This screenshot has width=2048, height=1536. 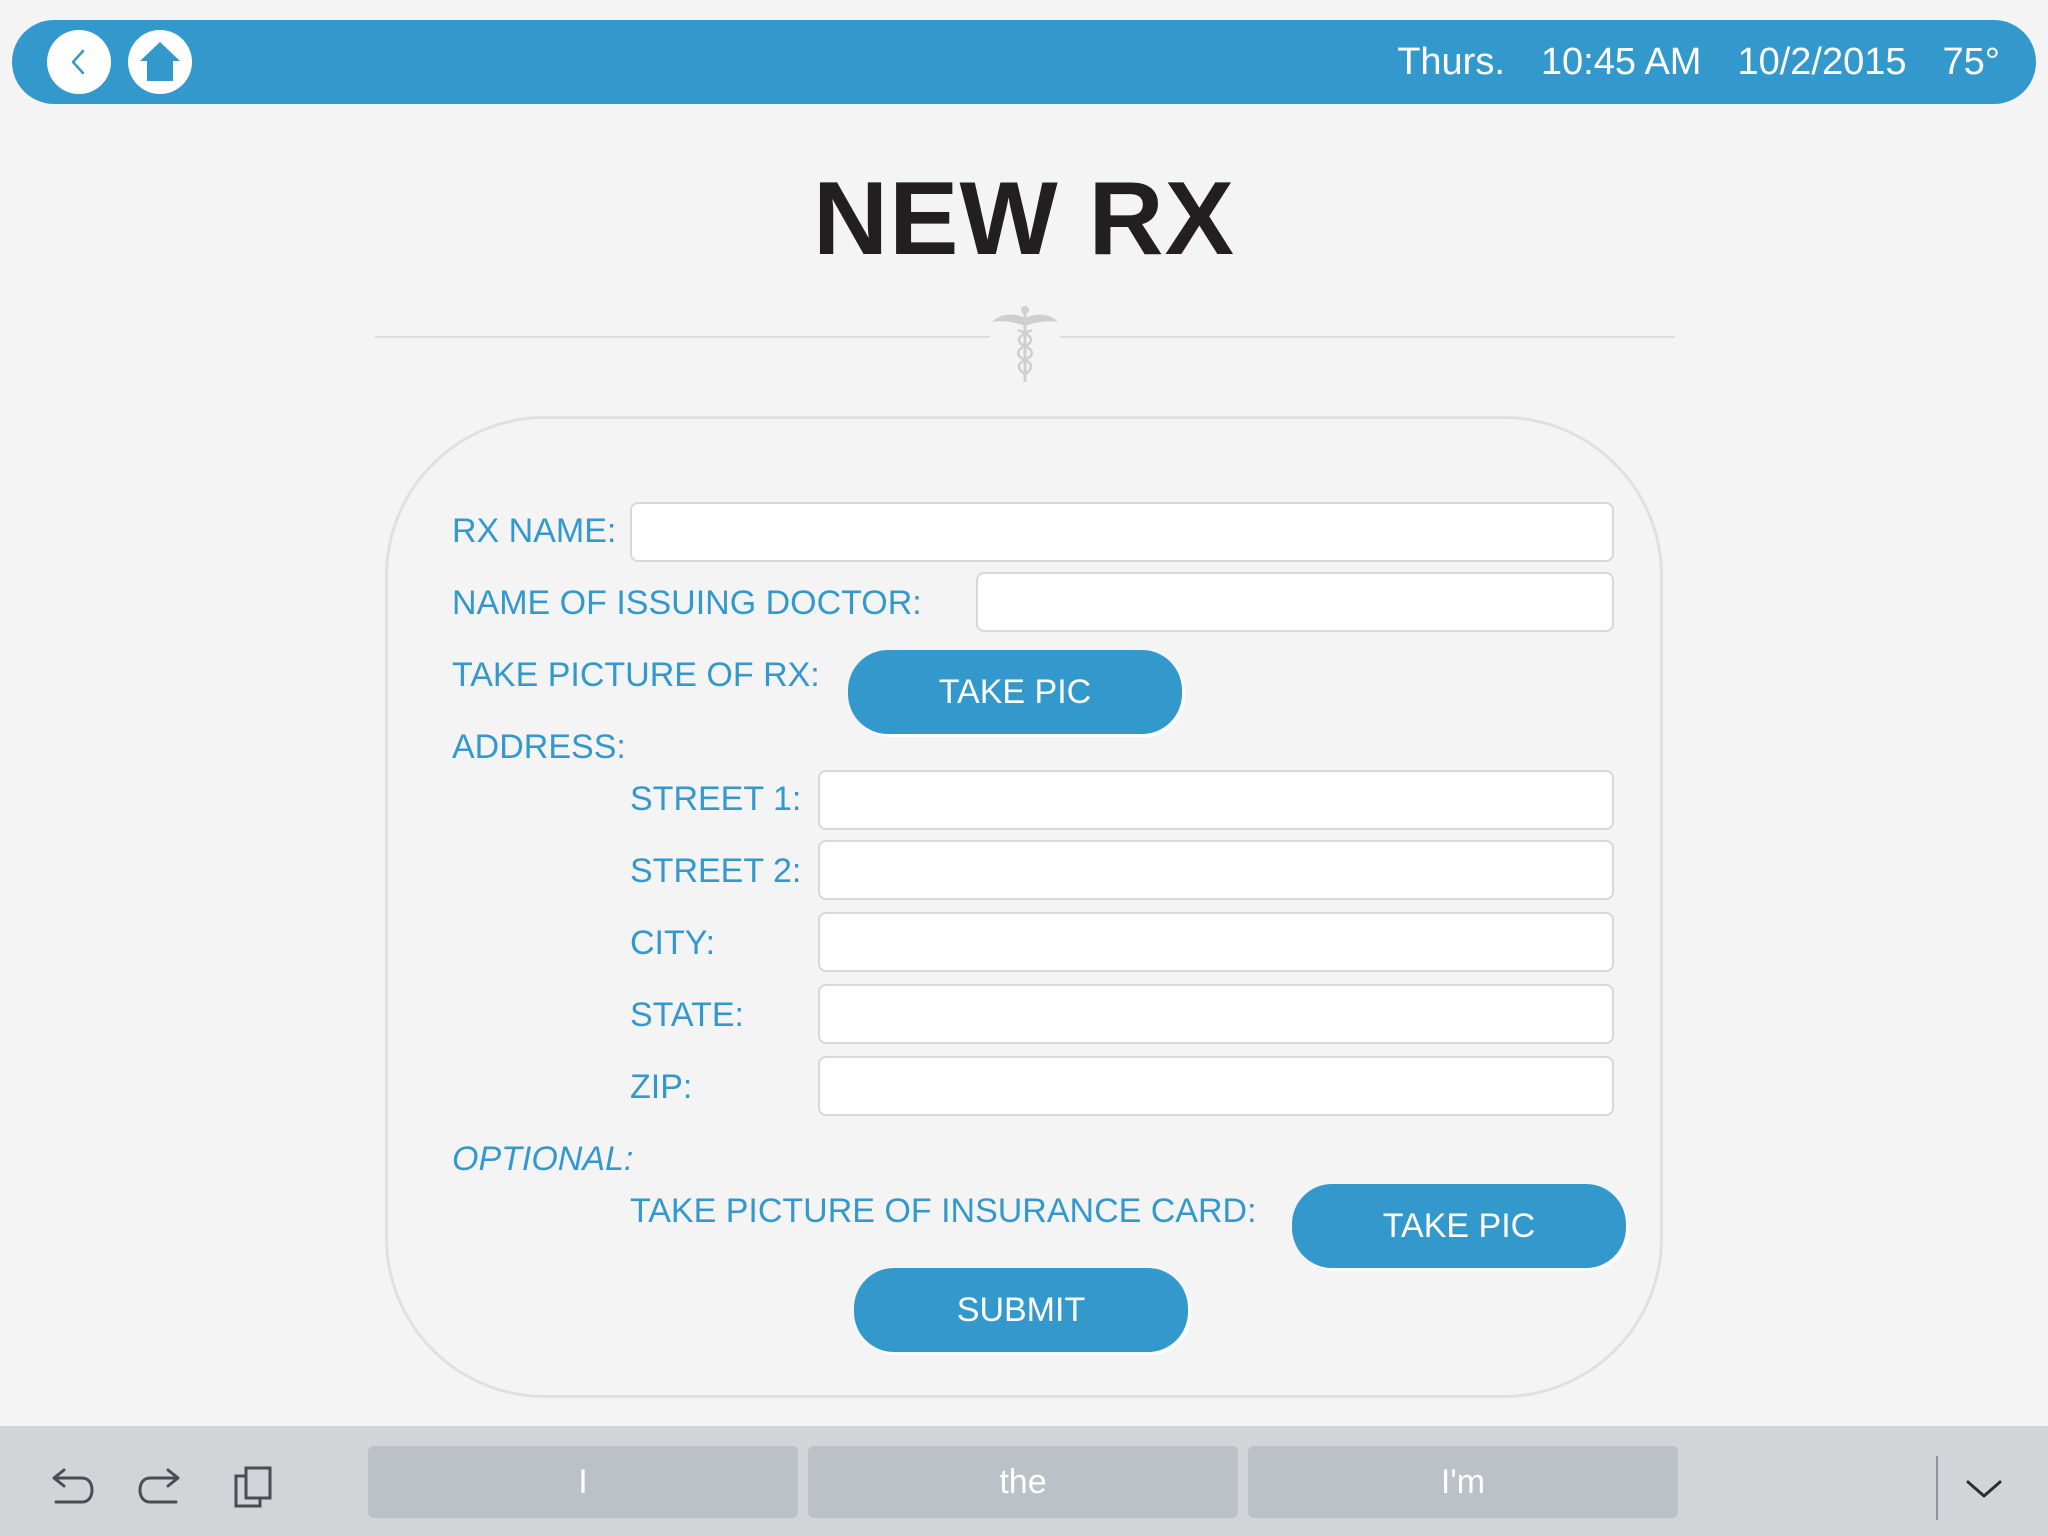 I want to click on home-button, so click(x=160, y=62).